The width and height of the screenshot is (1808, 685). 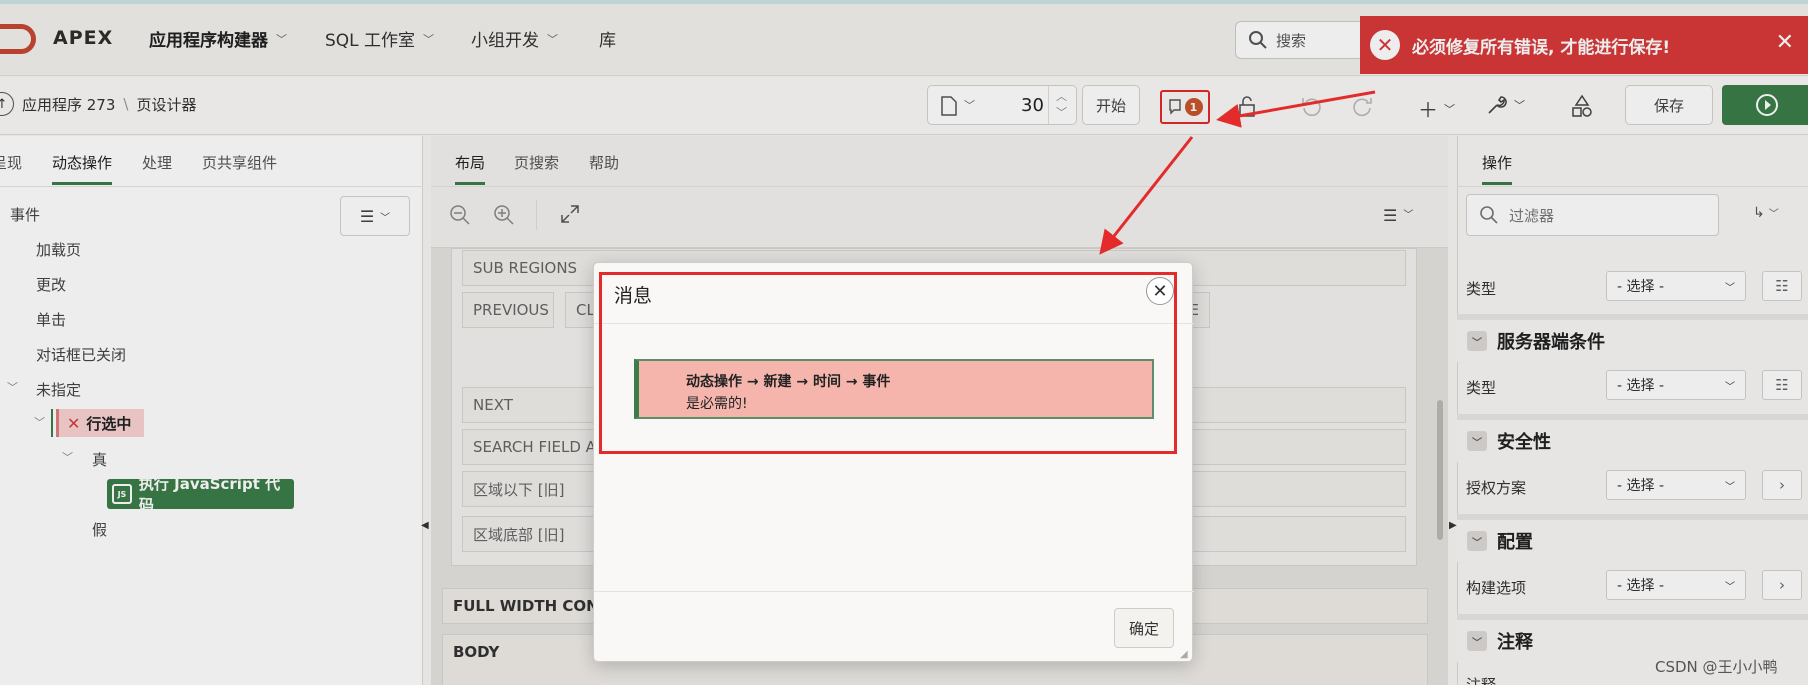 I want to click on annotation-arrows, so click(x=1237, y=172).